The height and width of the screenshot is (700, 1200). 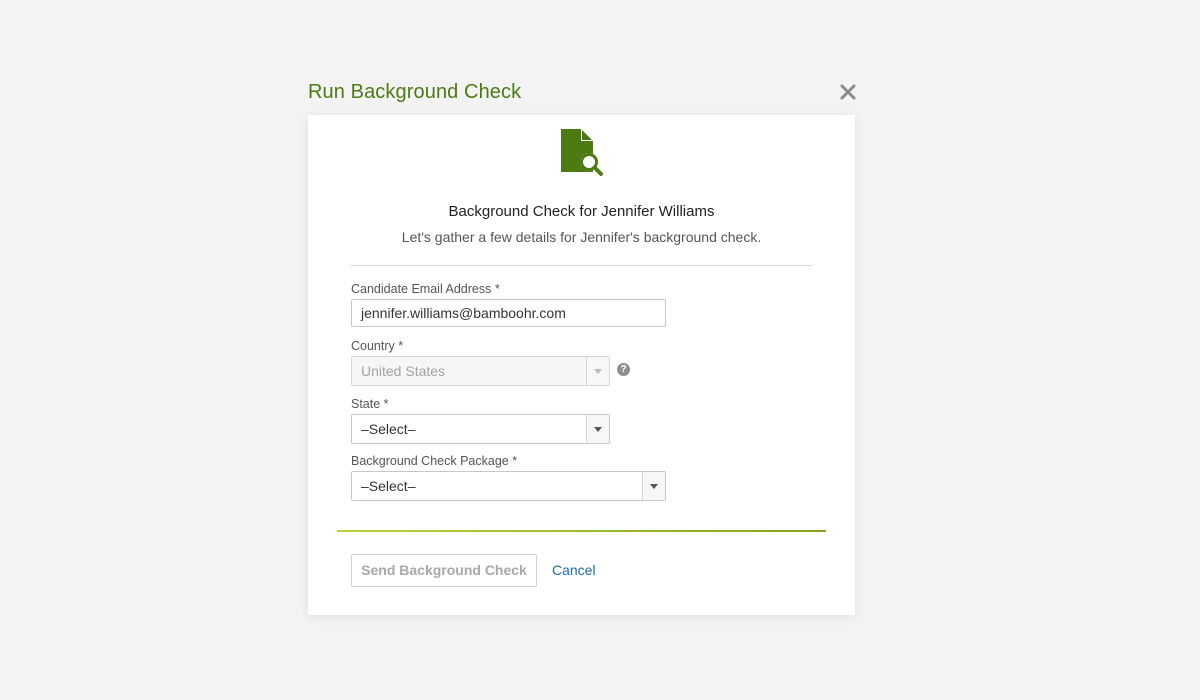 What do you see at coordinates (623, 369) in the screenshot?
I see `question-icon: ?` at bounding box center [623, 369].